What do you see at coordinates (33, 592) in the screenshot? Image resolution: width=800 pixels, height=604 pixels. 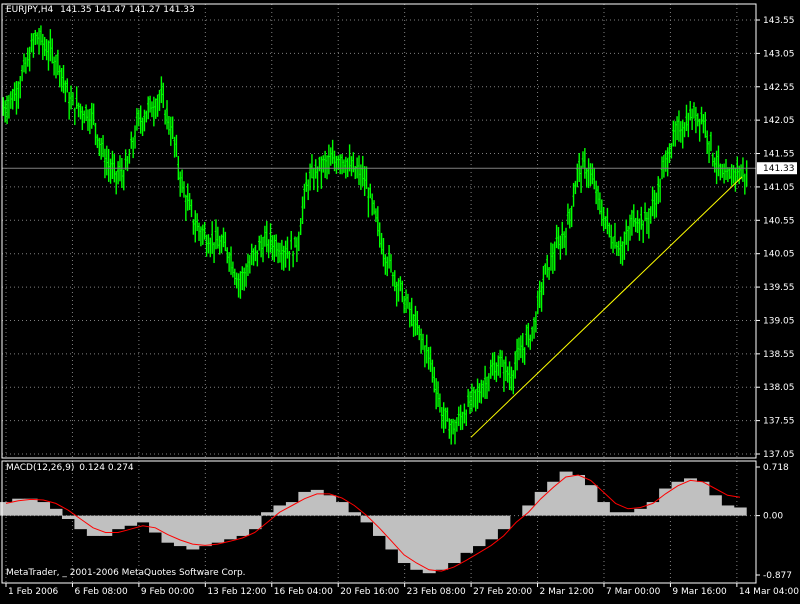 I see `time-tick-label: 1 Feb 2006` at bounding box center [33, 592].